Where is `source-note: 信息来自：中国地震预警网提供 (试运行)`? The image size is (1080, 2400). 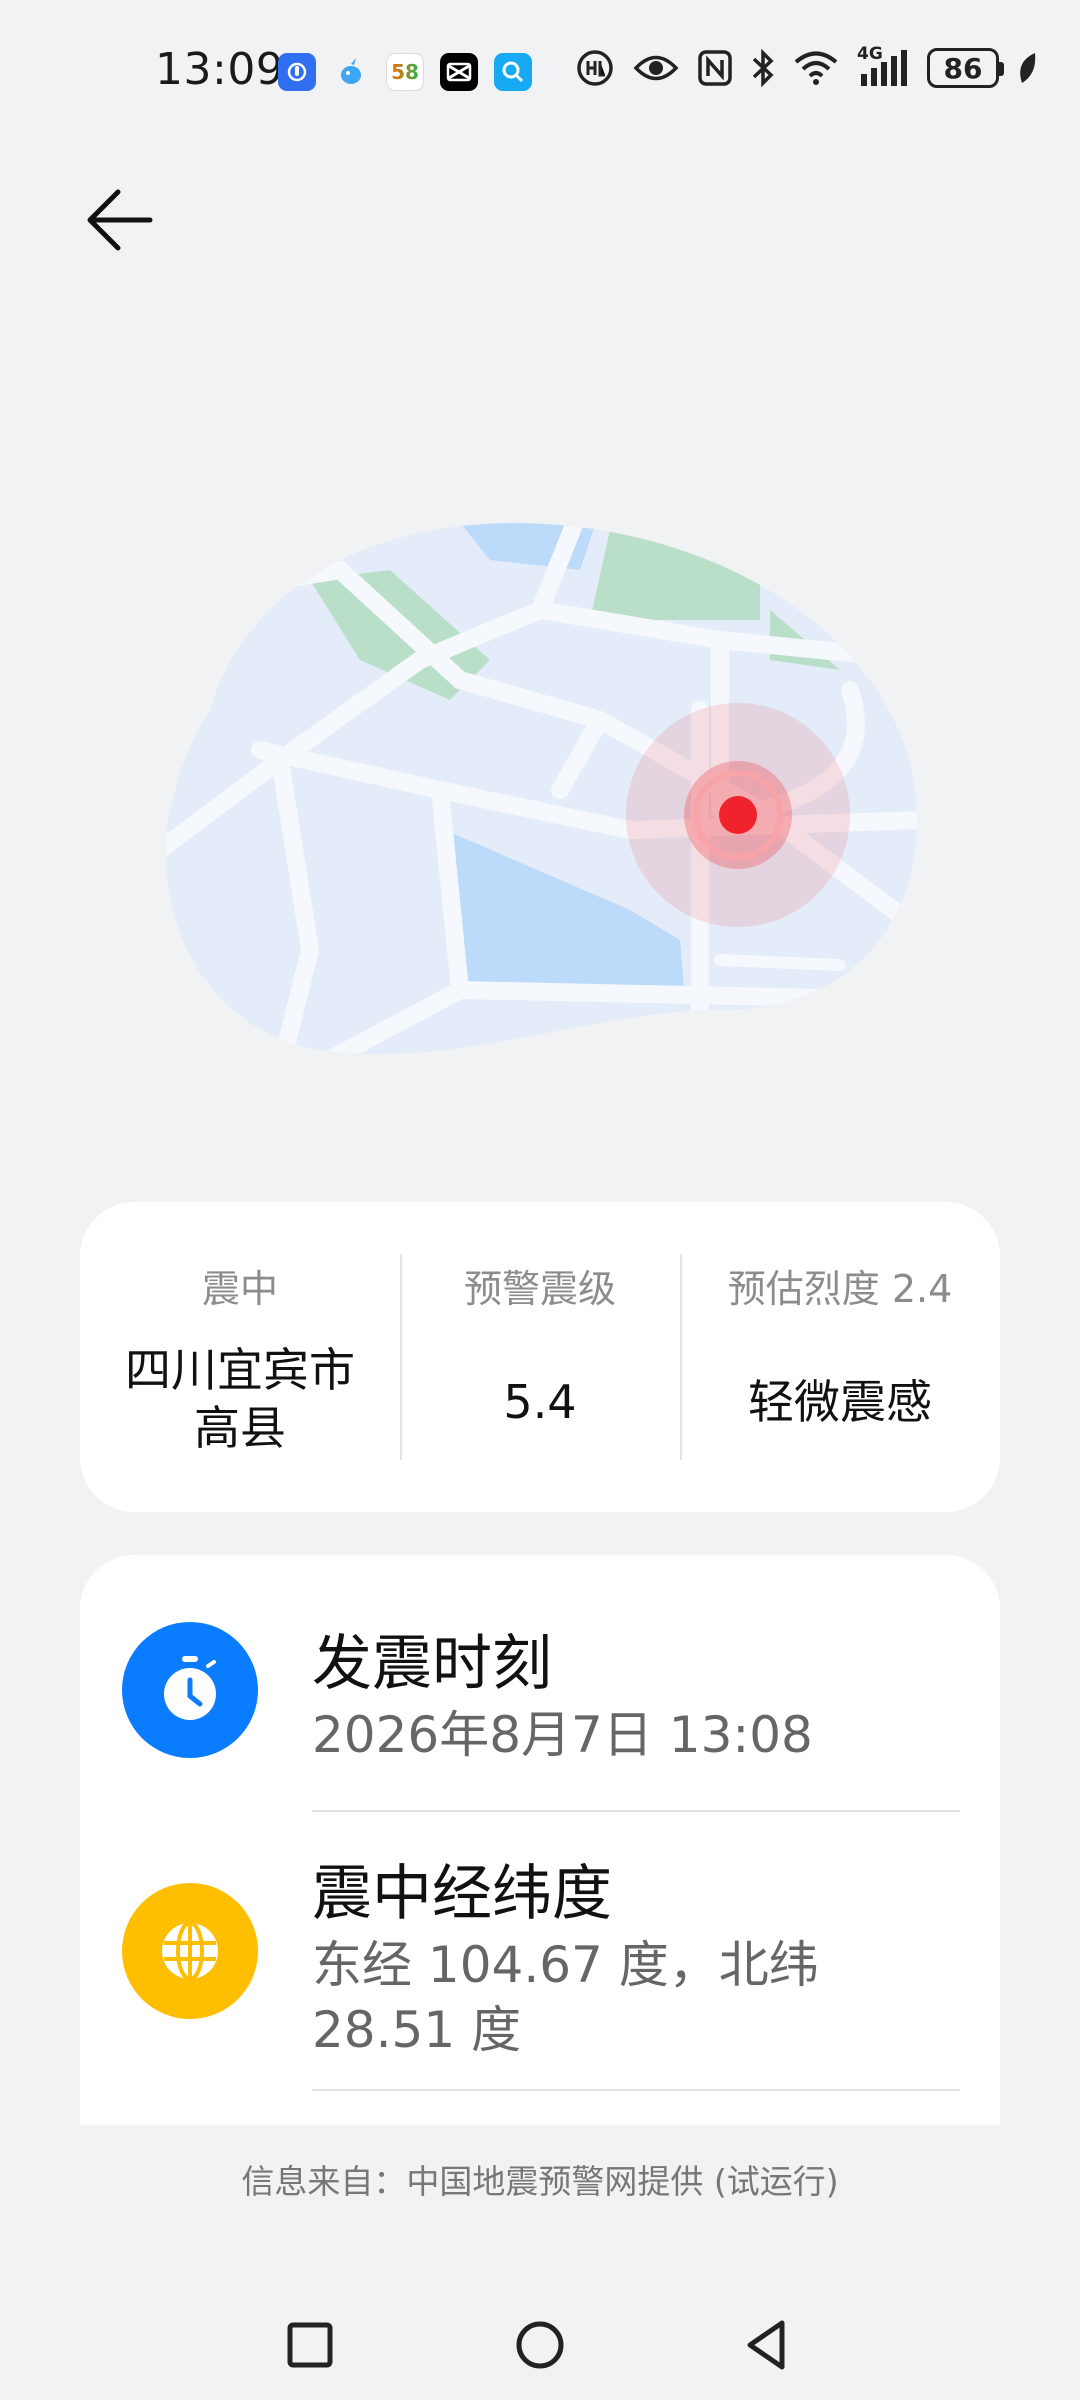 source-note: 信息来自：中国地震预警网提供 (试运行) is located at coordinates (540, 2181).